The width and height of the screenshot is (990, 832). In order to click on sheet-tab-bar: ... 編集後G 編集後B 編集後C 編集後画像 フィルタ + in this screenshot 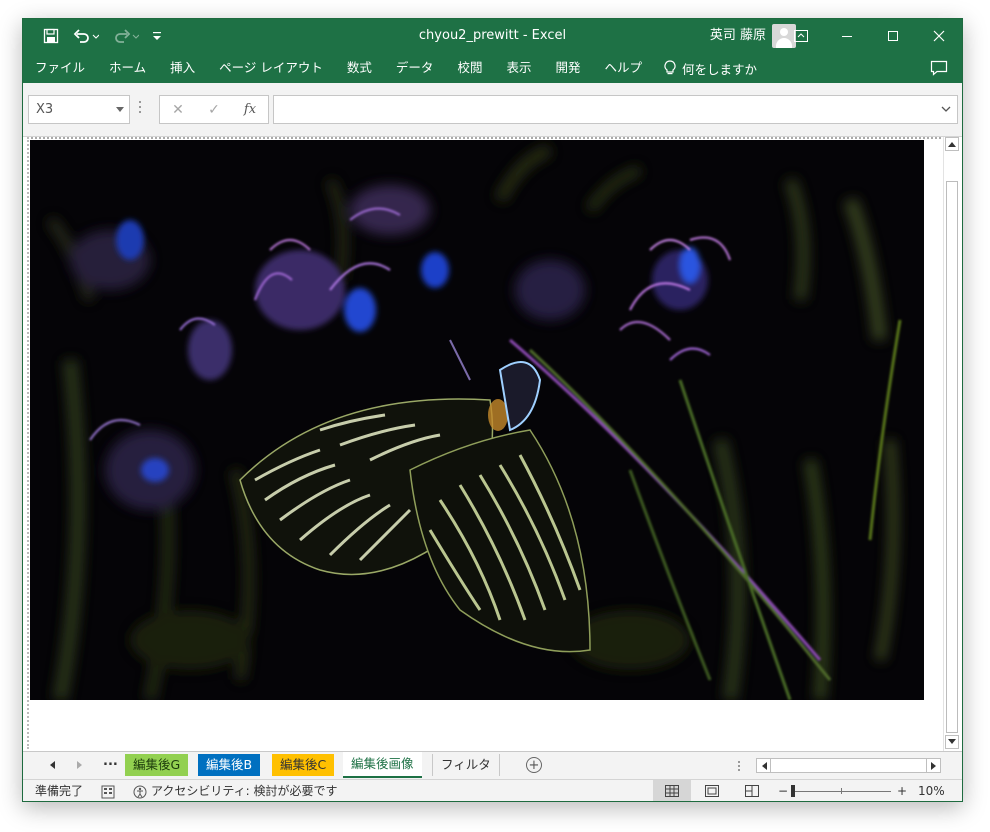, I will do `click(492, 765)`.